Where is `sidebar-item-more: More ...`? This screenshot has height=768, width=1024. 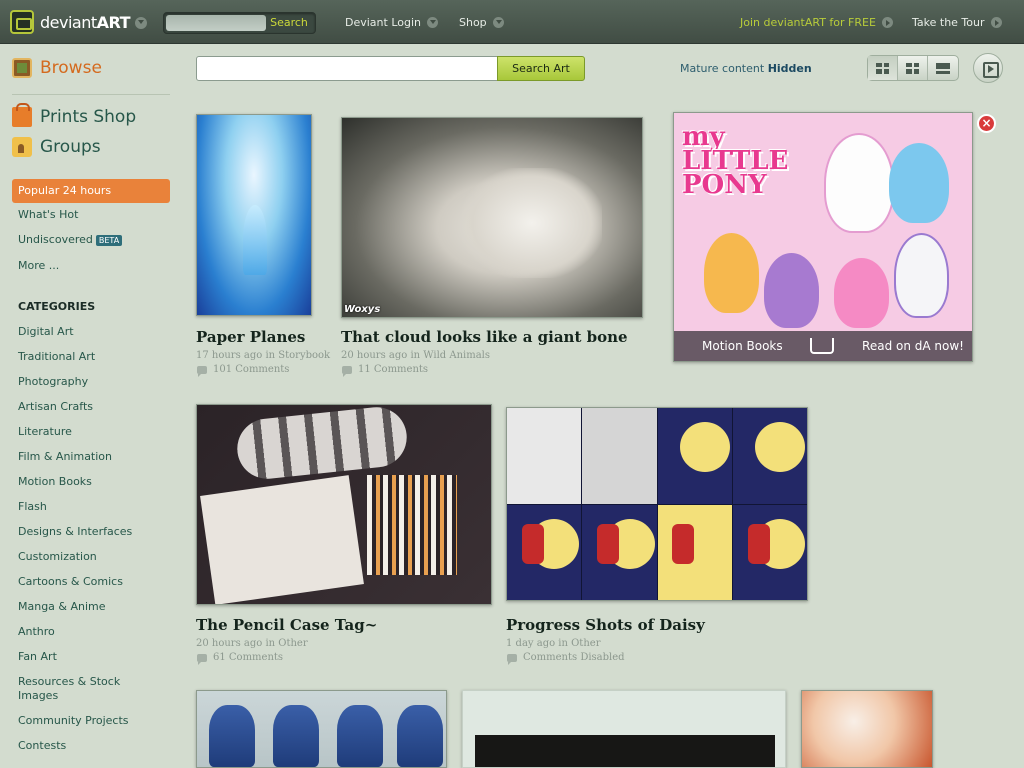
sidebar-item-more: More ... is located at coordinates (38, 265).